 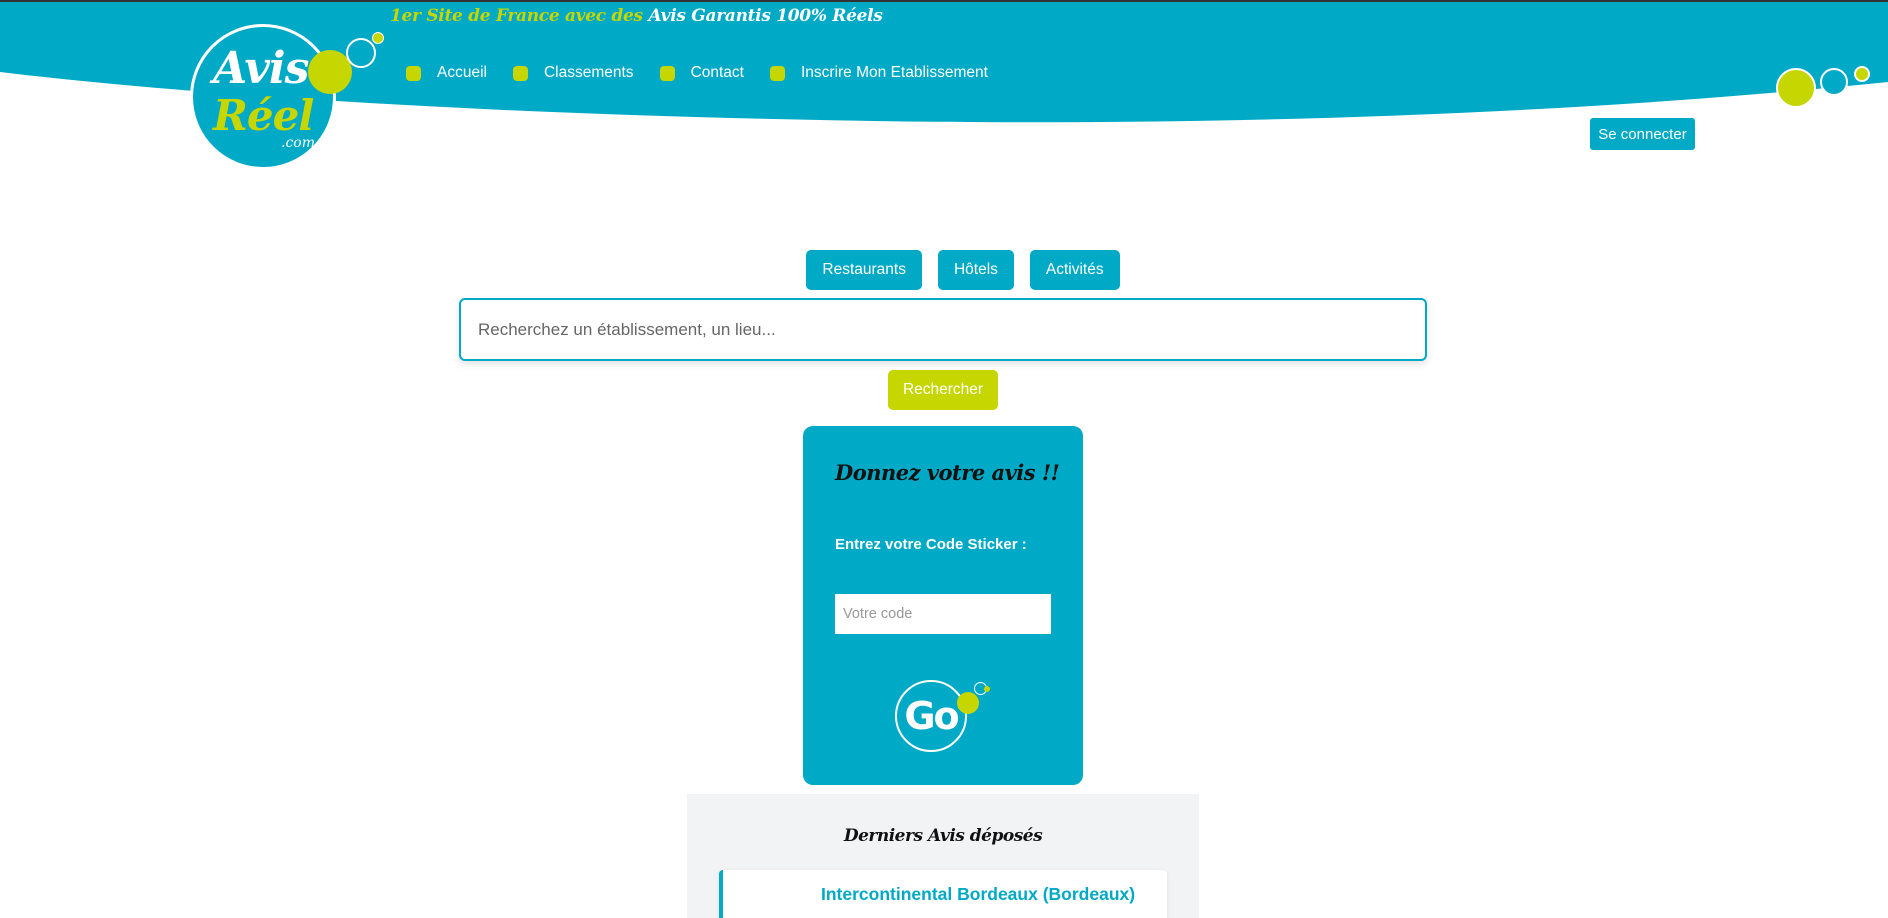 What do you see at coordinates (516, 16) in the screenshot?
I see `tagline-part1: 1er Site de France avec des` at bounding box center [516, 16].